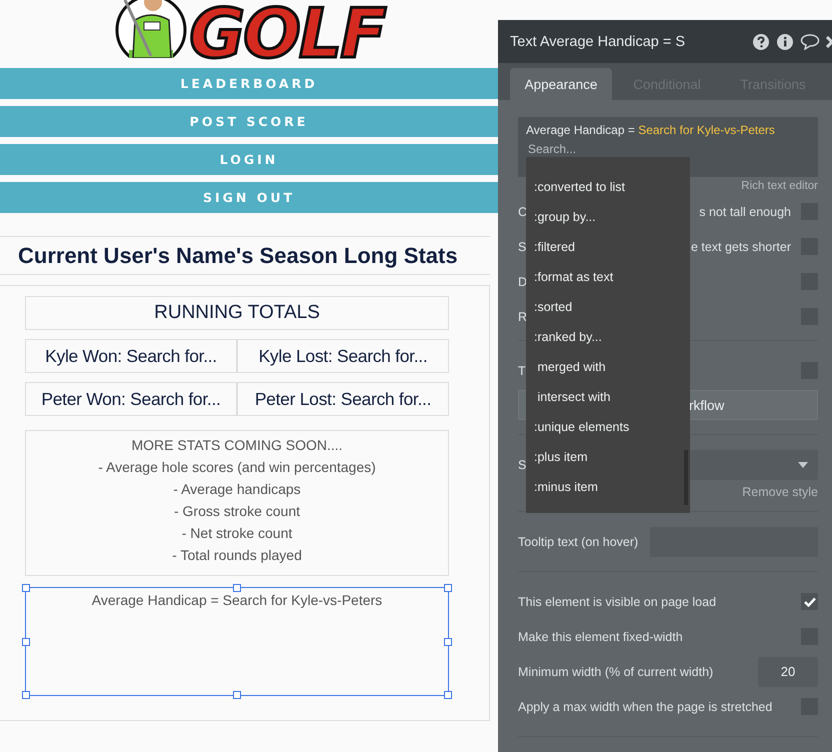  Describe the element at coordinates (561, 84) in the screenshot. I see `panel-tab: Appearance` at that location.